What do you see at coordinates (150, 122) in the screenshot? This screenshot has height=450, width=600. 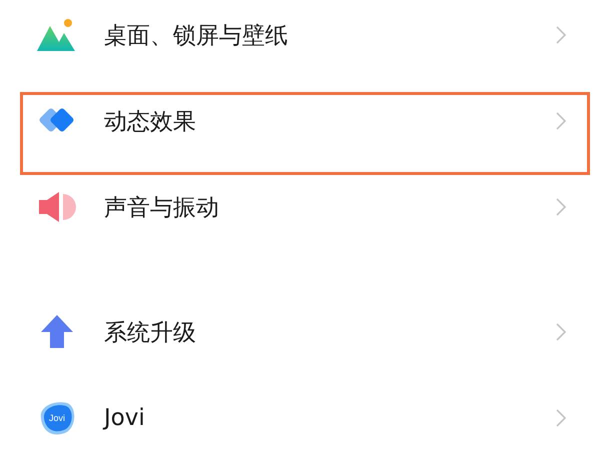 I see `row-label: 动态效果` at bounding box center [150, 122].